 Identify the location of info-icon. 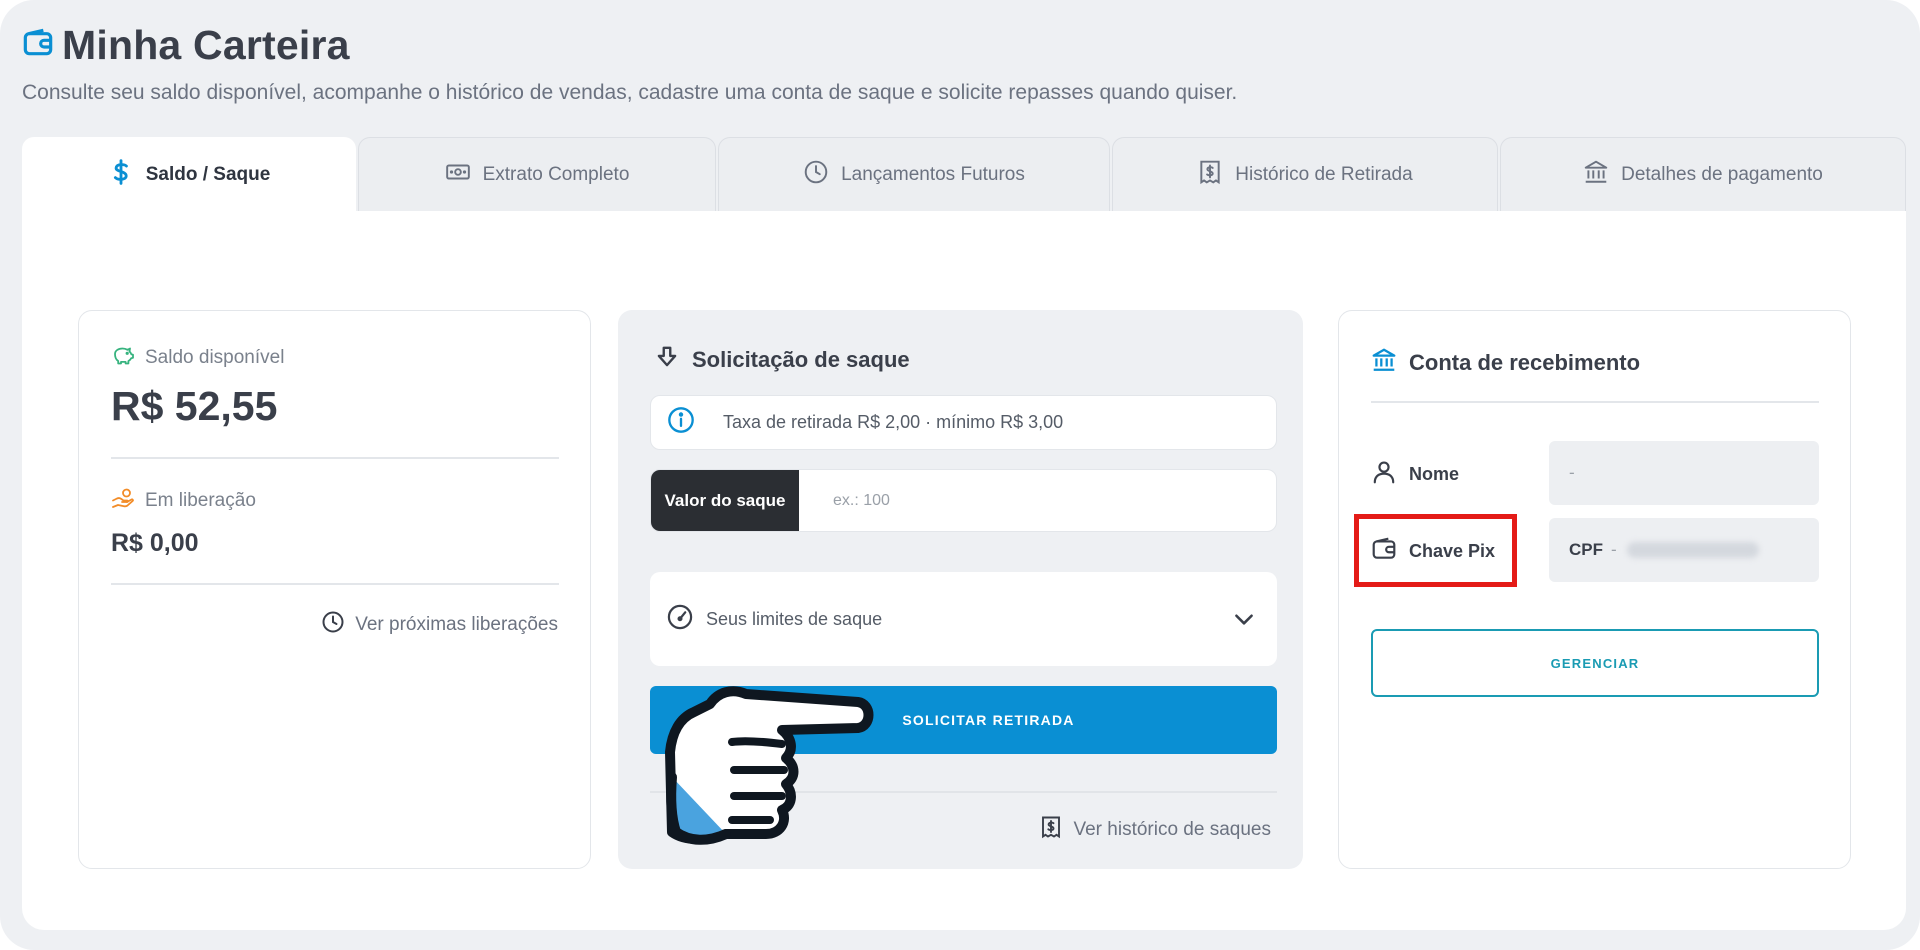
(681, 422).